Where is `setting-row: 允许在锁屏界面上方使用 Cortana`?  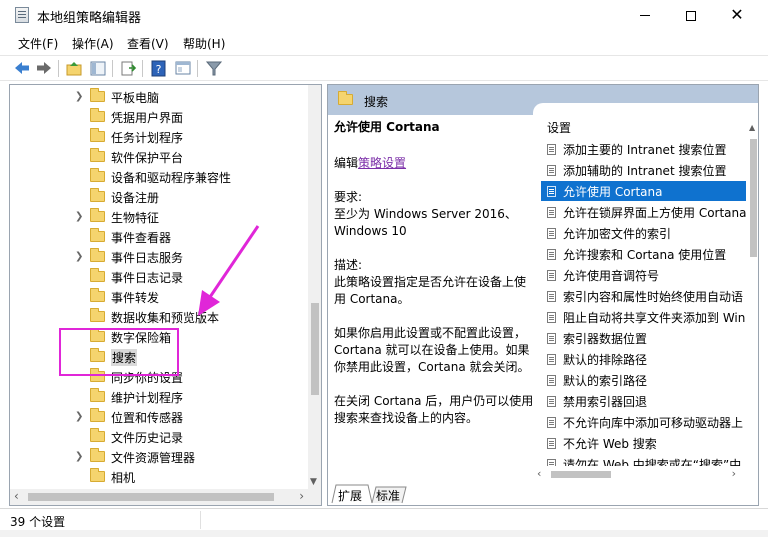 setting-row: 允许在锁屏界面上方使用 Cortana is located at coordinates (644, 212).